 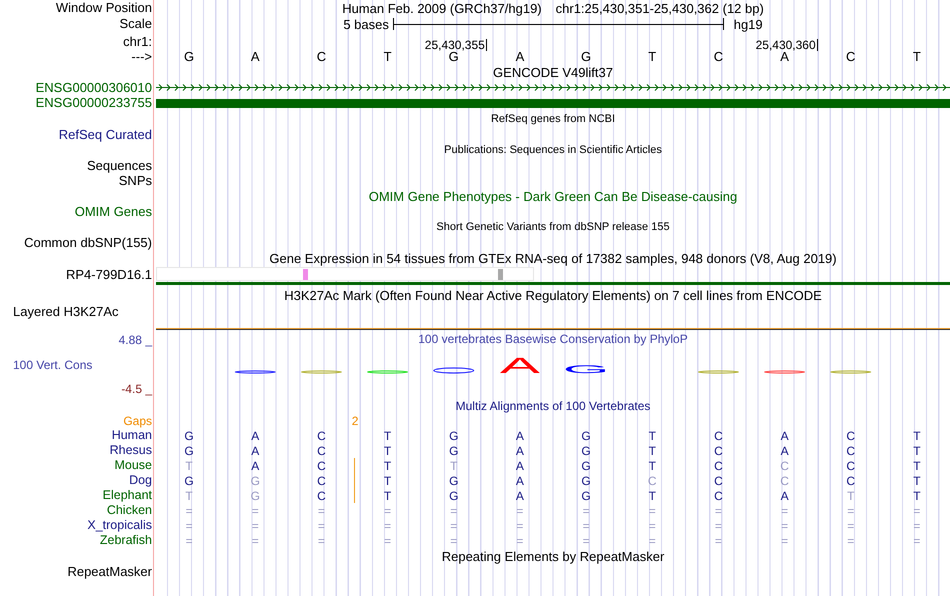 What do you see at coordinates (136, 389) in the screenshot?
I see `axis-min-label: -4.5 _` at bounding box center [136, 389].